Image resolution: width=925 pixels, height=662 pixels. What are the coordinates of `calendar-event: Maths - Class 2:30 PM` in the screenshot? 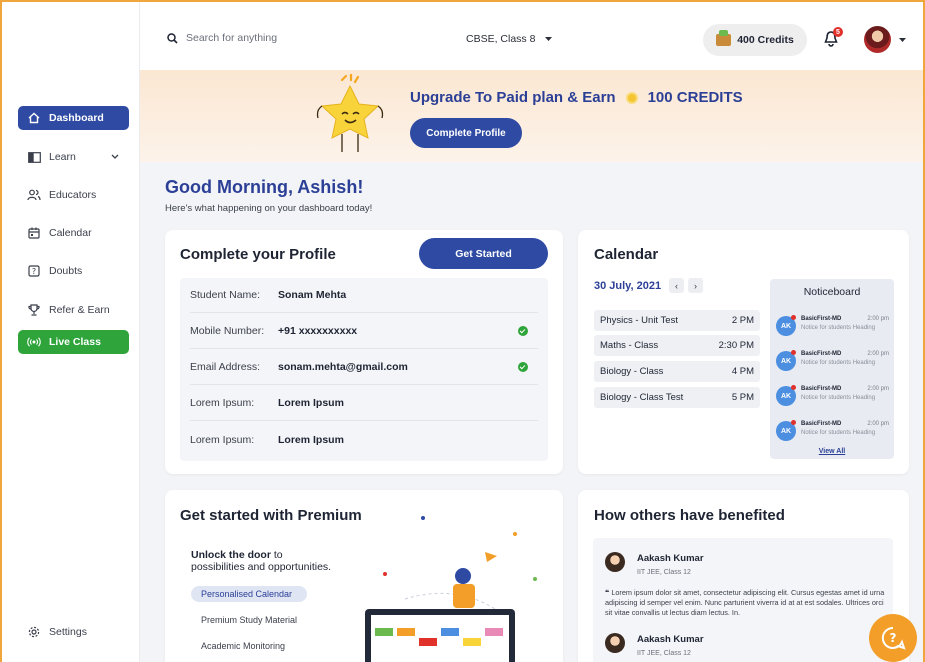 It's located at (677, 345).